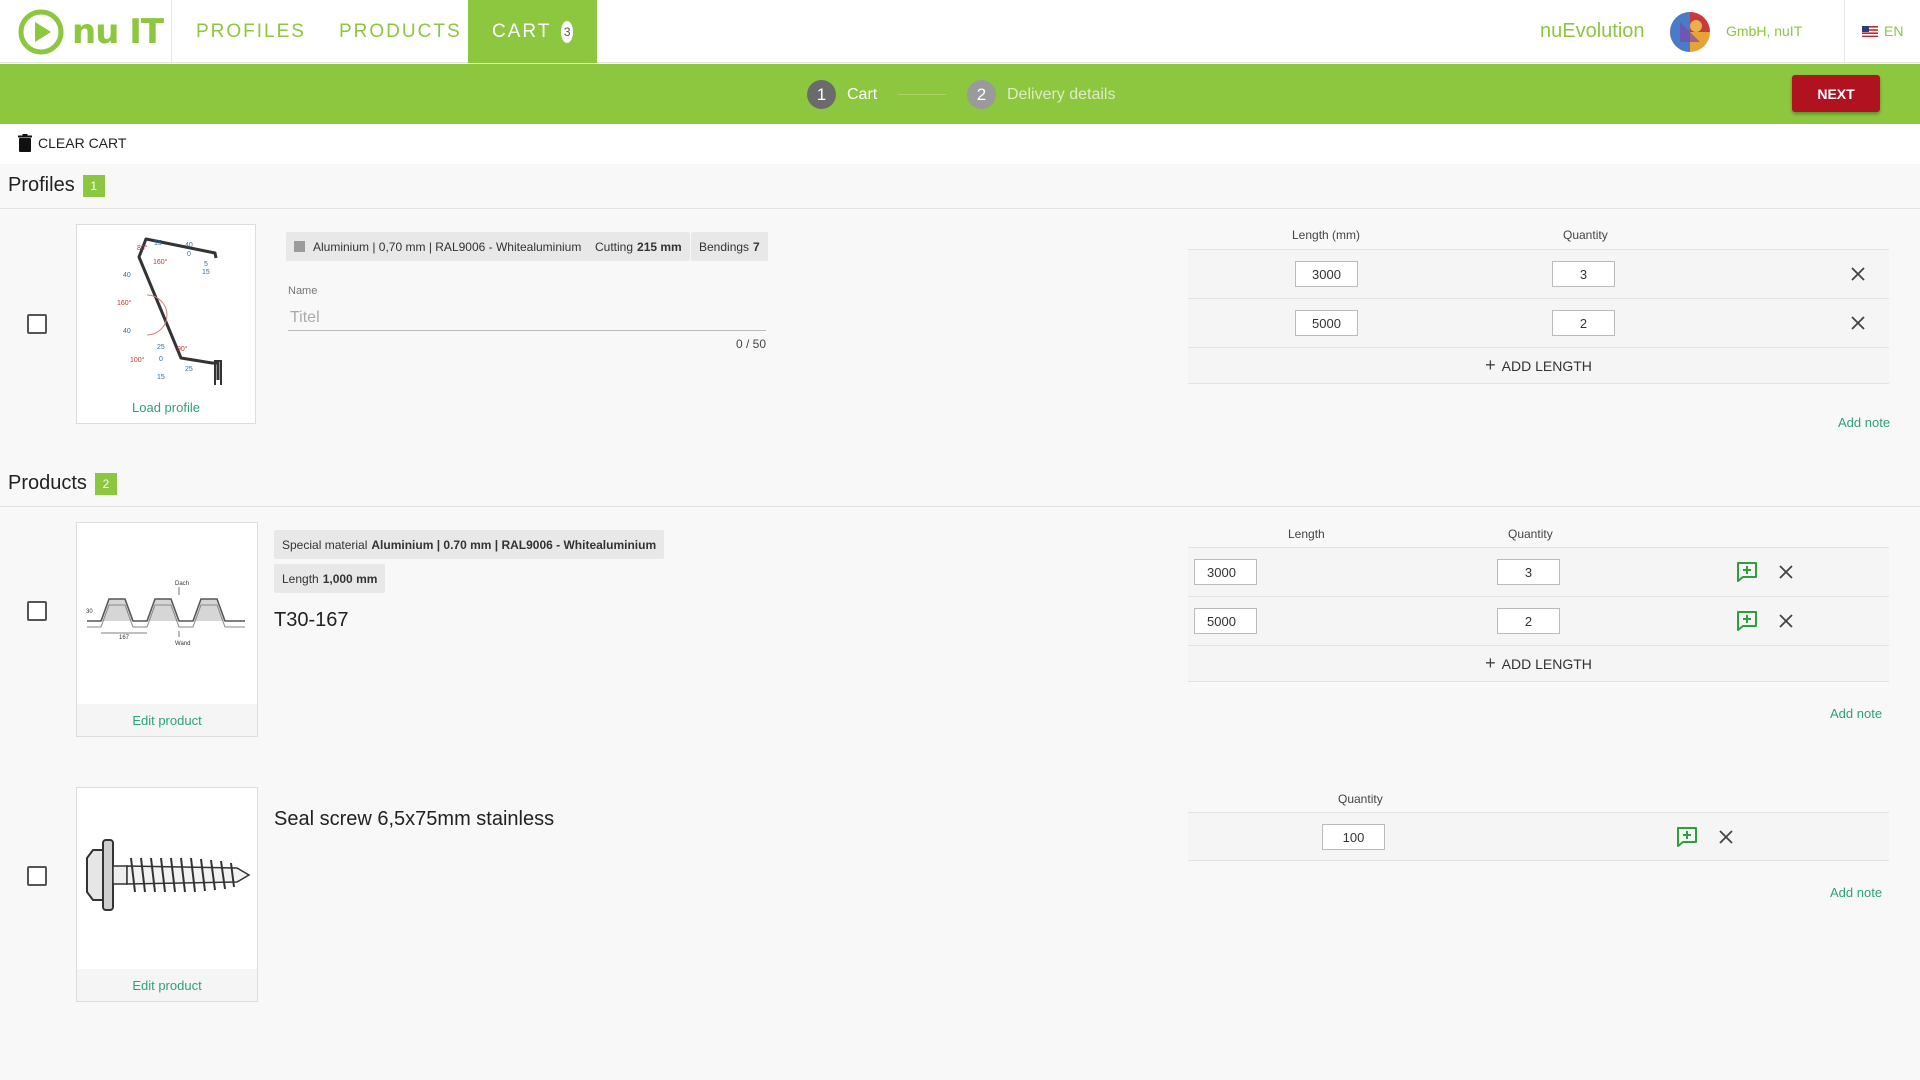 The height and width of the screenshot is (1080, 1920). Describe the element at coordinates (182, 584) in the screenshot. I see `drawing-label: Dach` at that location.